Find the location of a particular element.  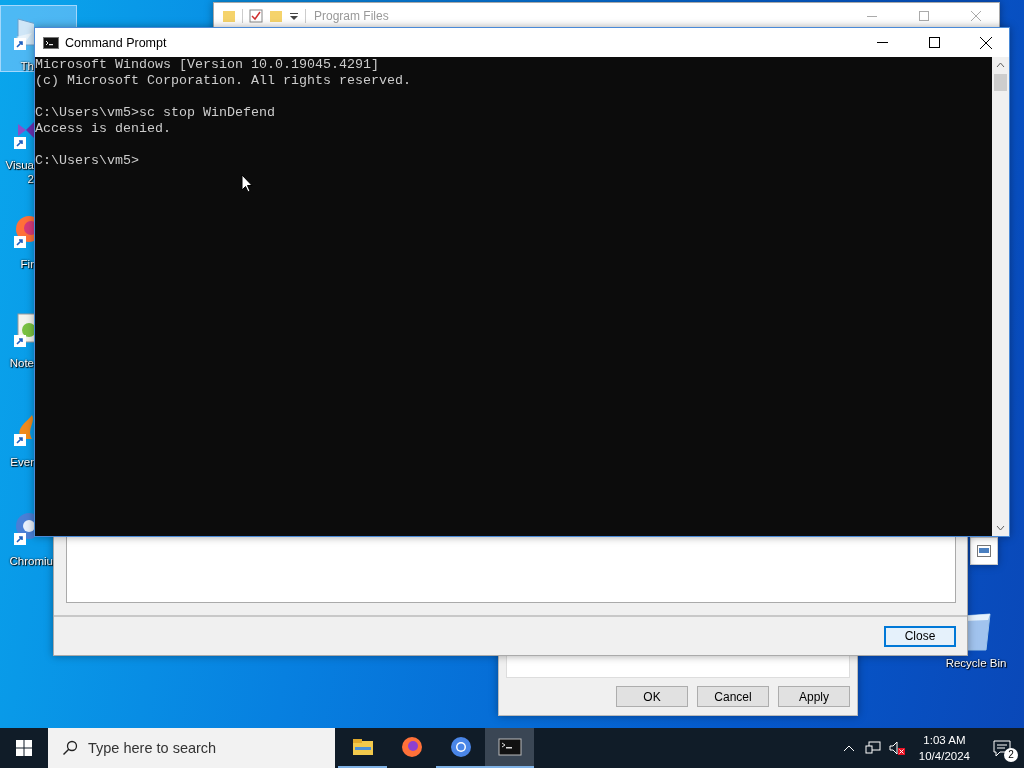

console-line: Microsoft Windows [Version 10.0.19045.4291] is located at coordinates (207, 65).